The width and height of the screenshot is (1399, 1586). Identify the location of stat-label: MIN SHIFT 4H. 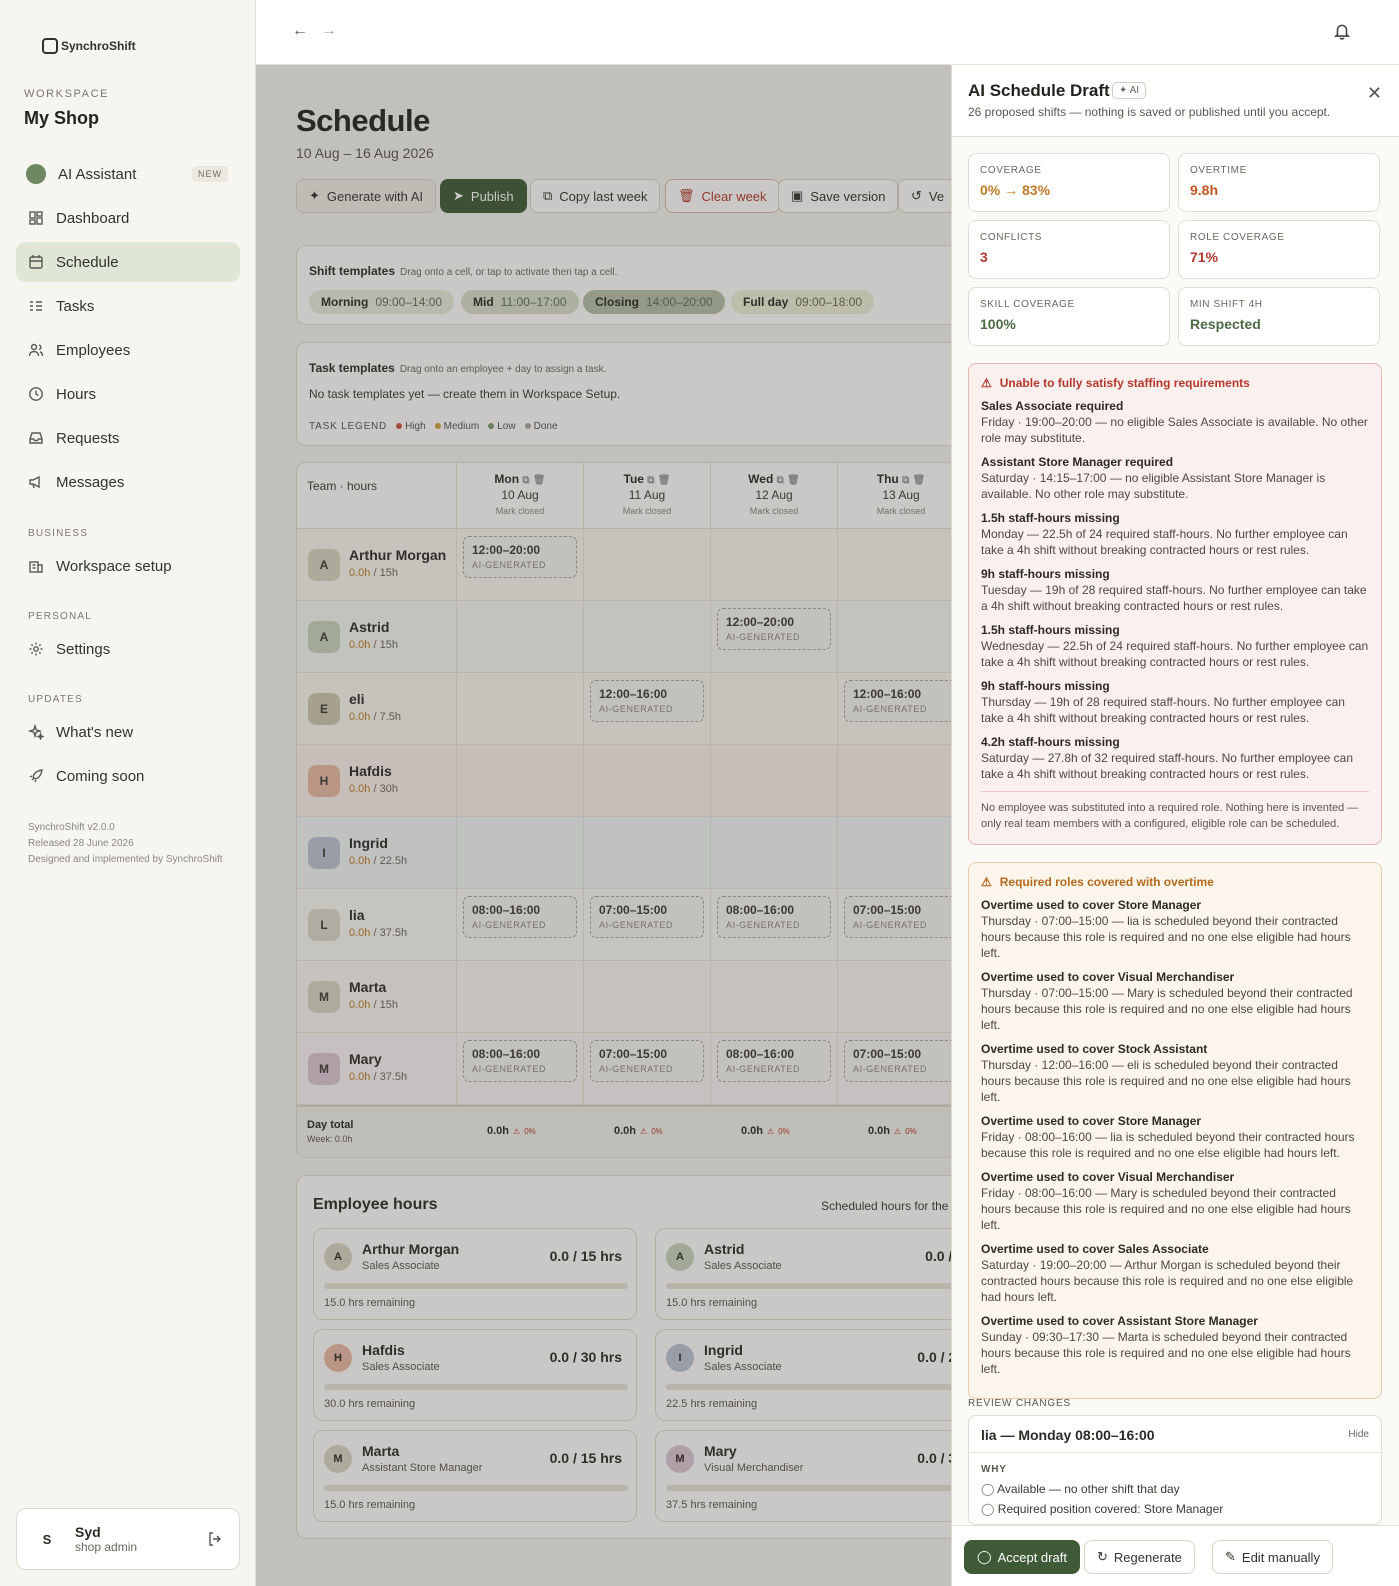
(1226, 304).